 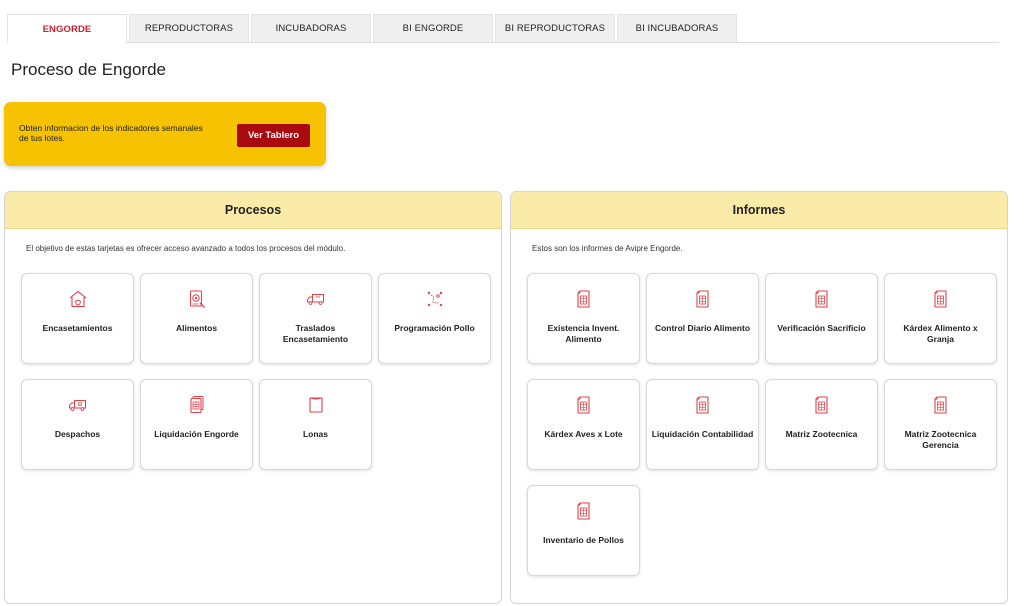 What do you see at coordinates (821, 328) in the screenshot?
I see `card-label: Verificación Sacrificio` at bounding box center [821, 328].